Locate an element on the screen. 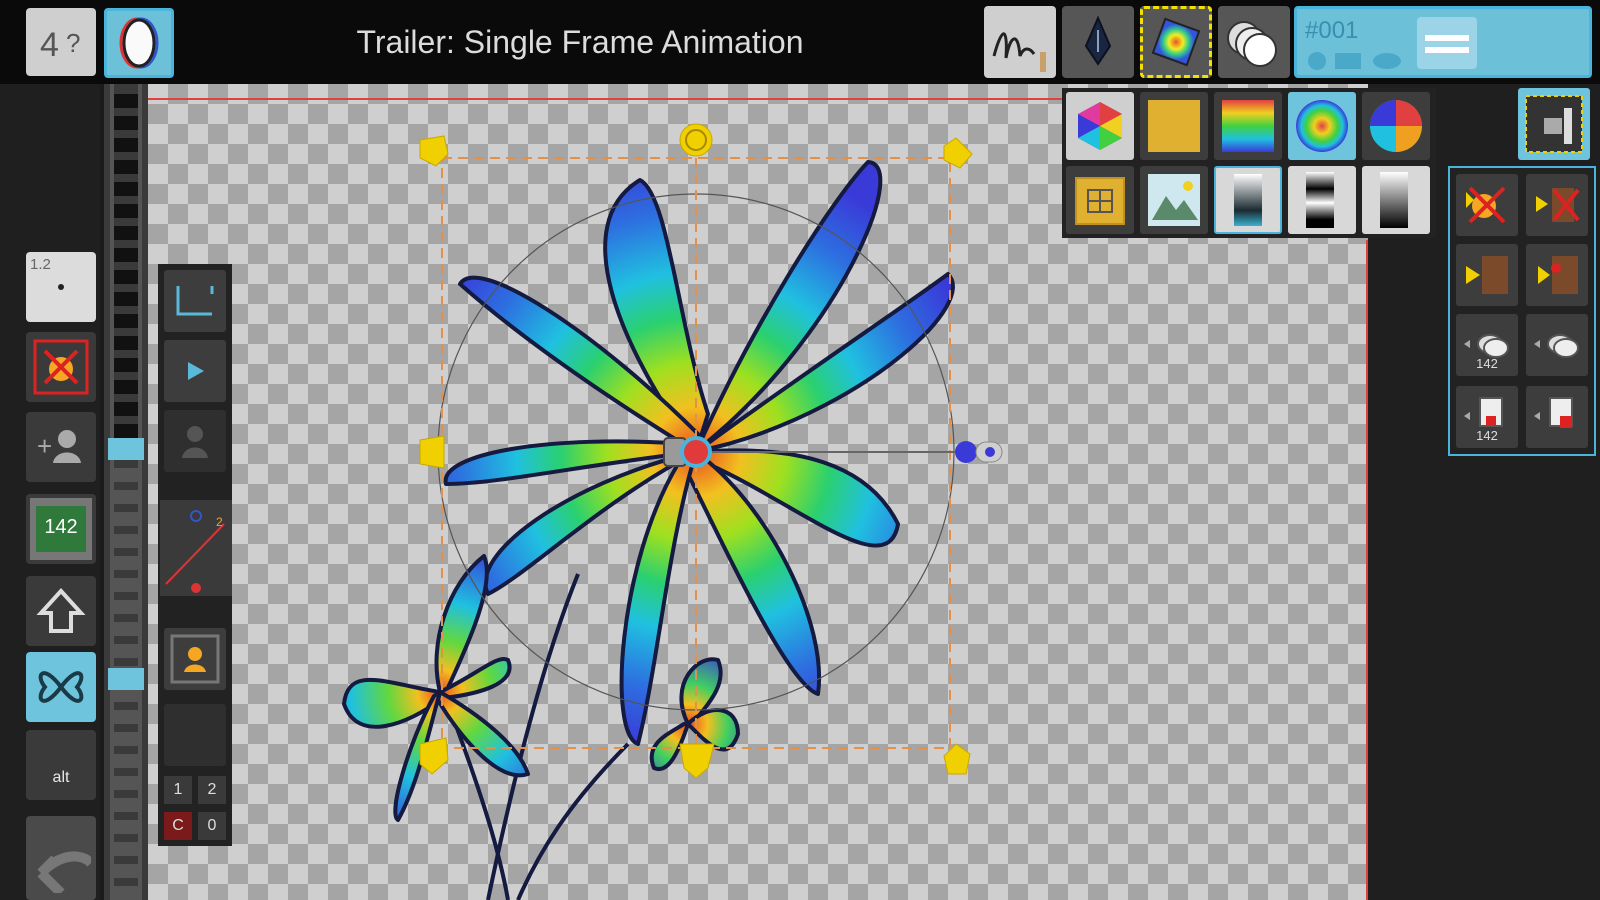  hamburger-icon is located at coordinates (1447, 44).